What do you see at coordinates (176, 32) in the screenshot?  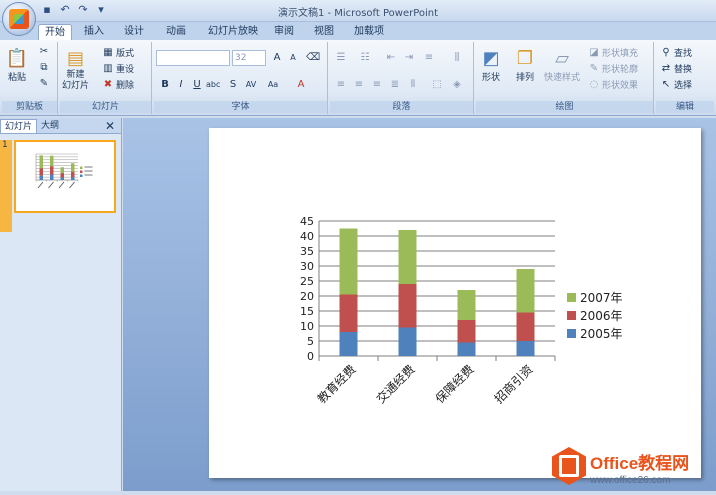 I see `tab-animation: 动画` at bounding box center [176, 32].